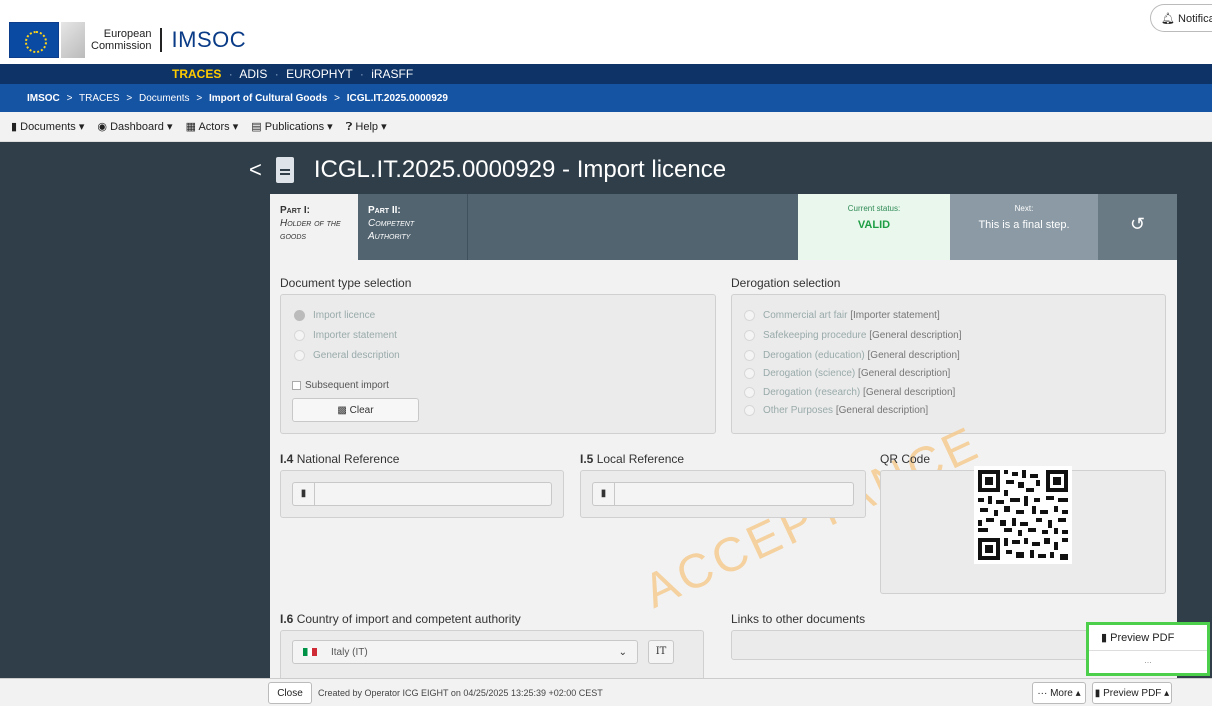 This screenshot has width=1212, height=706. I want to click on notifications-button: 🔔︎ Notifica, so click(1181, 18).